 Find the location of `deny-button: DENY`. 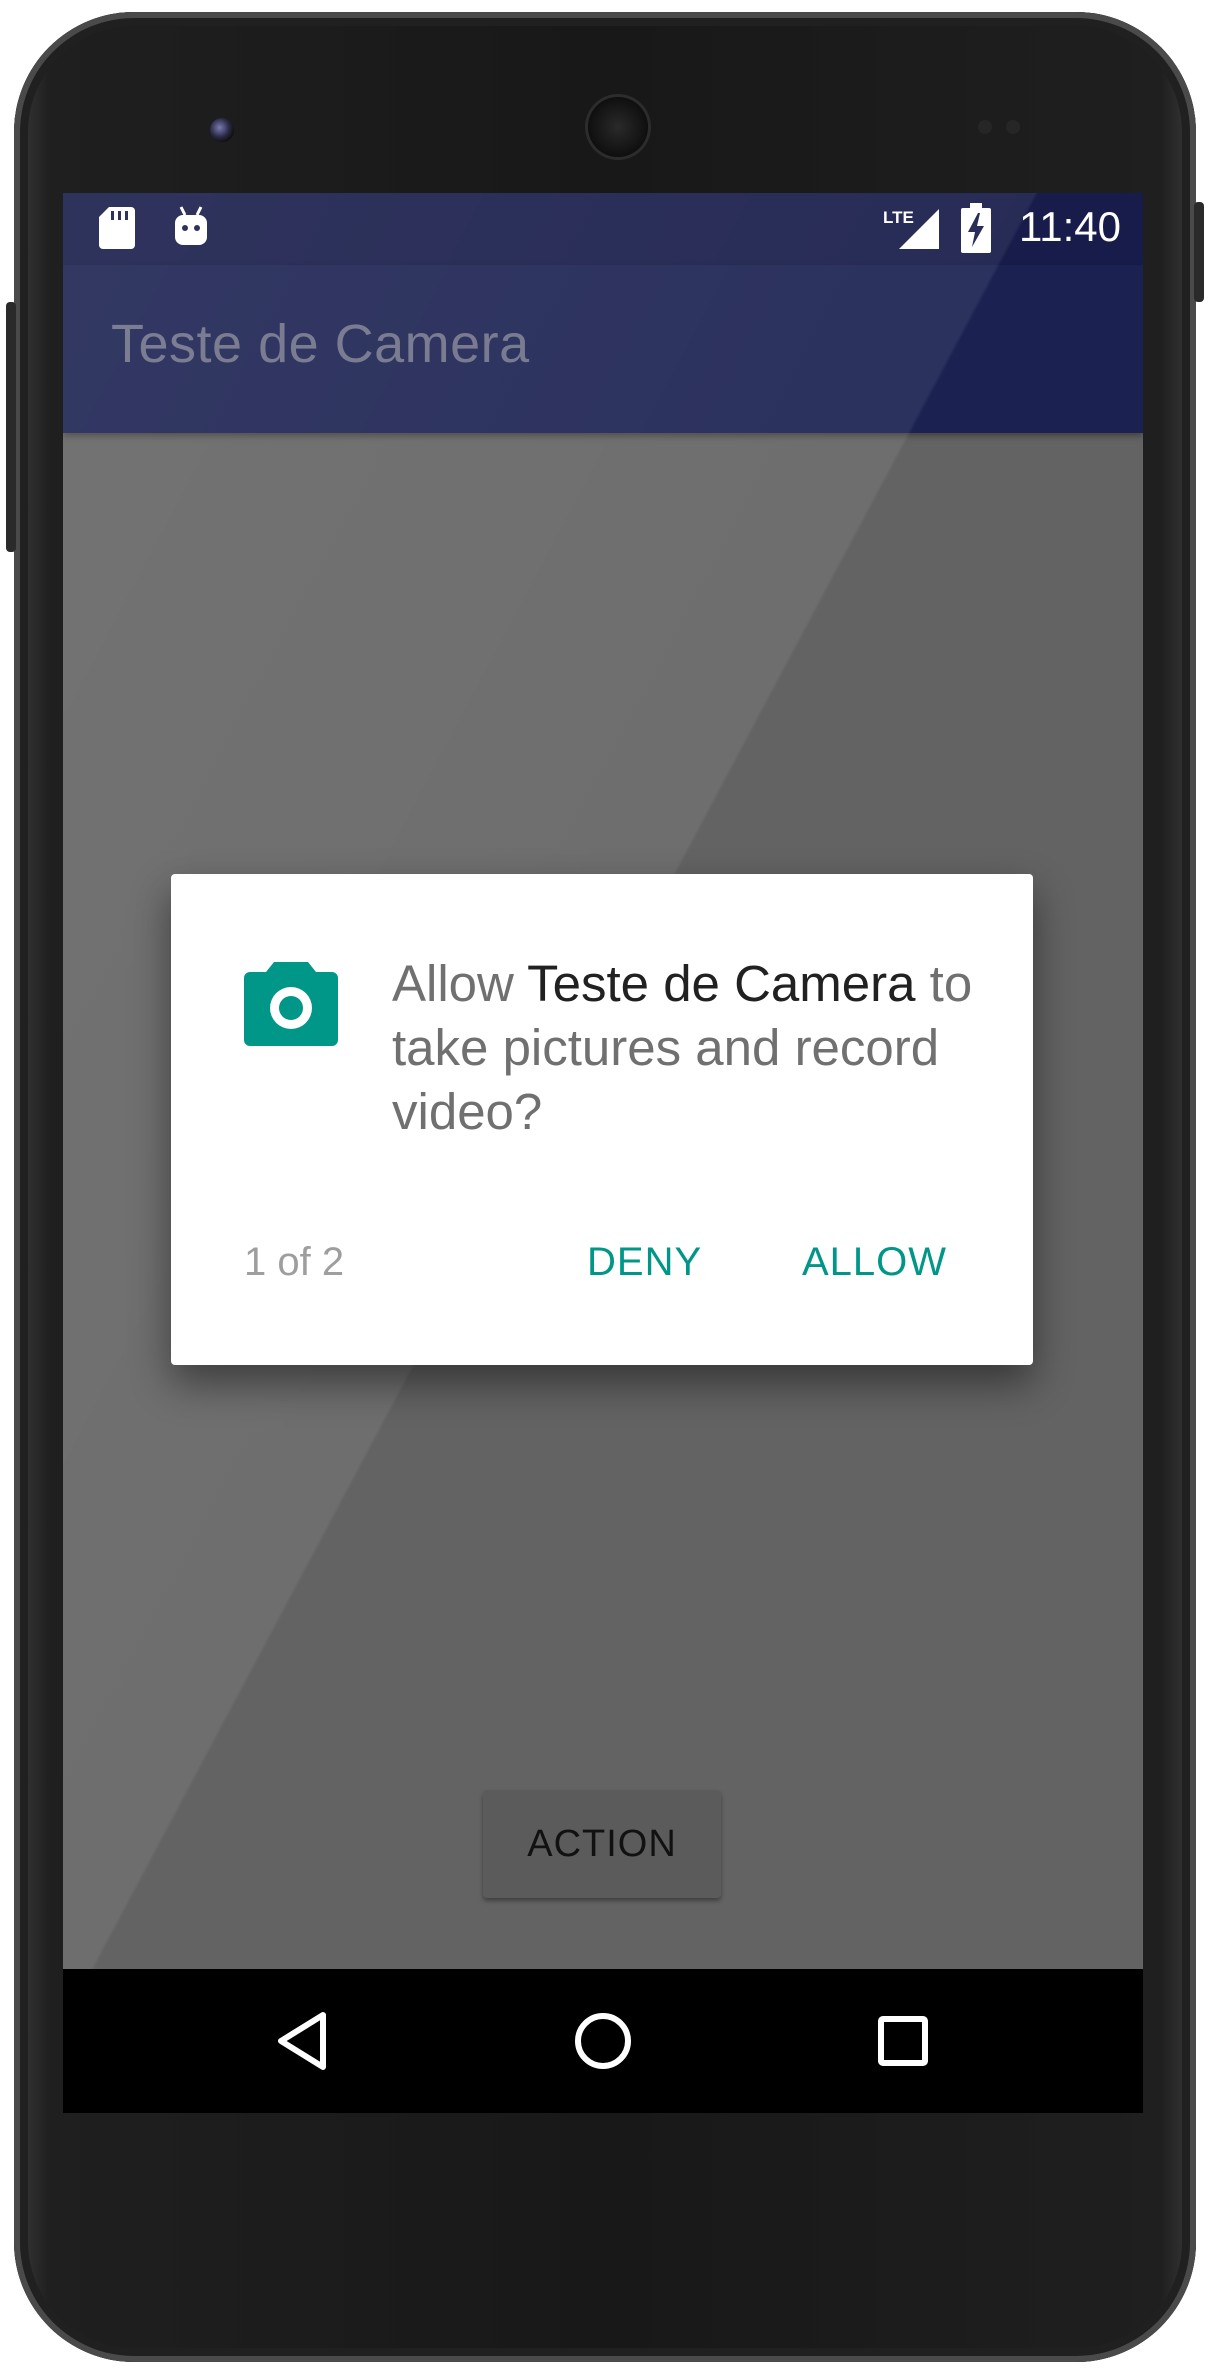

deny-button: DENY is located at coordinates (644, 1262).